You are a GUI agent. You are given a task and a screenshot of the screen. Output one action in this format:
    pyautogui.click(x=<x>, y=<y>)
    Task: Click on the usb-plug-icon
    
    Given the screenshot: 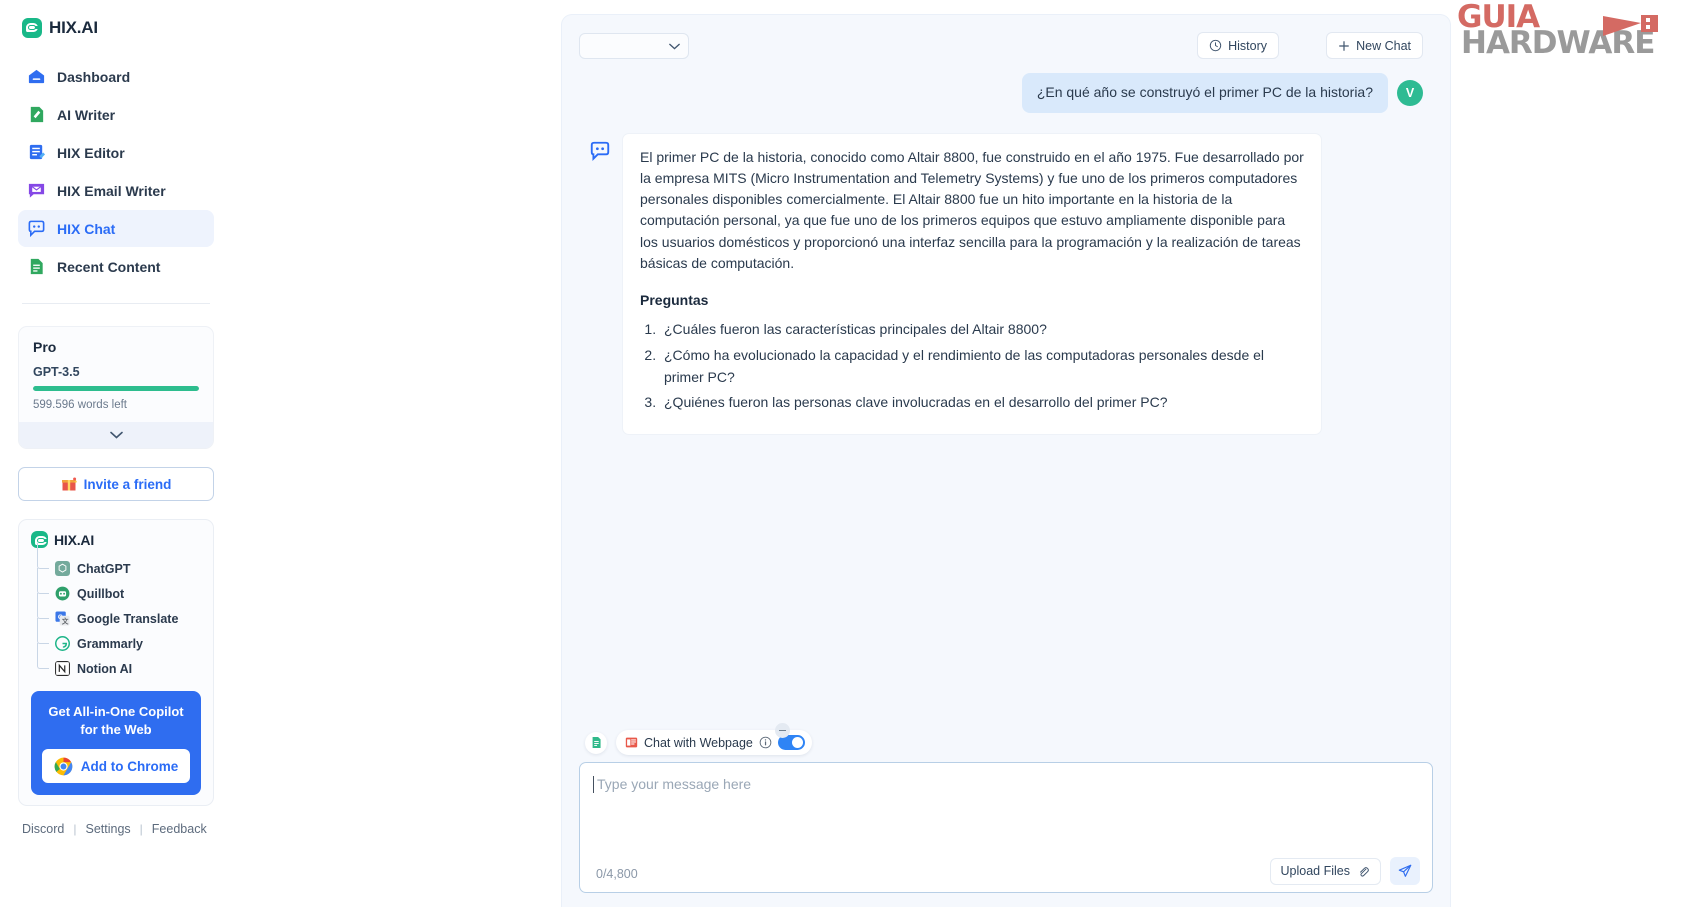 What is the action you would take?
    pyautogui.click(x=1630, y=25)
    